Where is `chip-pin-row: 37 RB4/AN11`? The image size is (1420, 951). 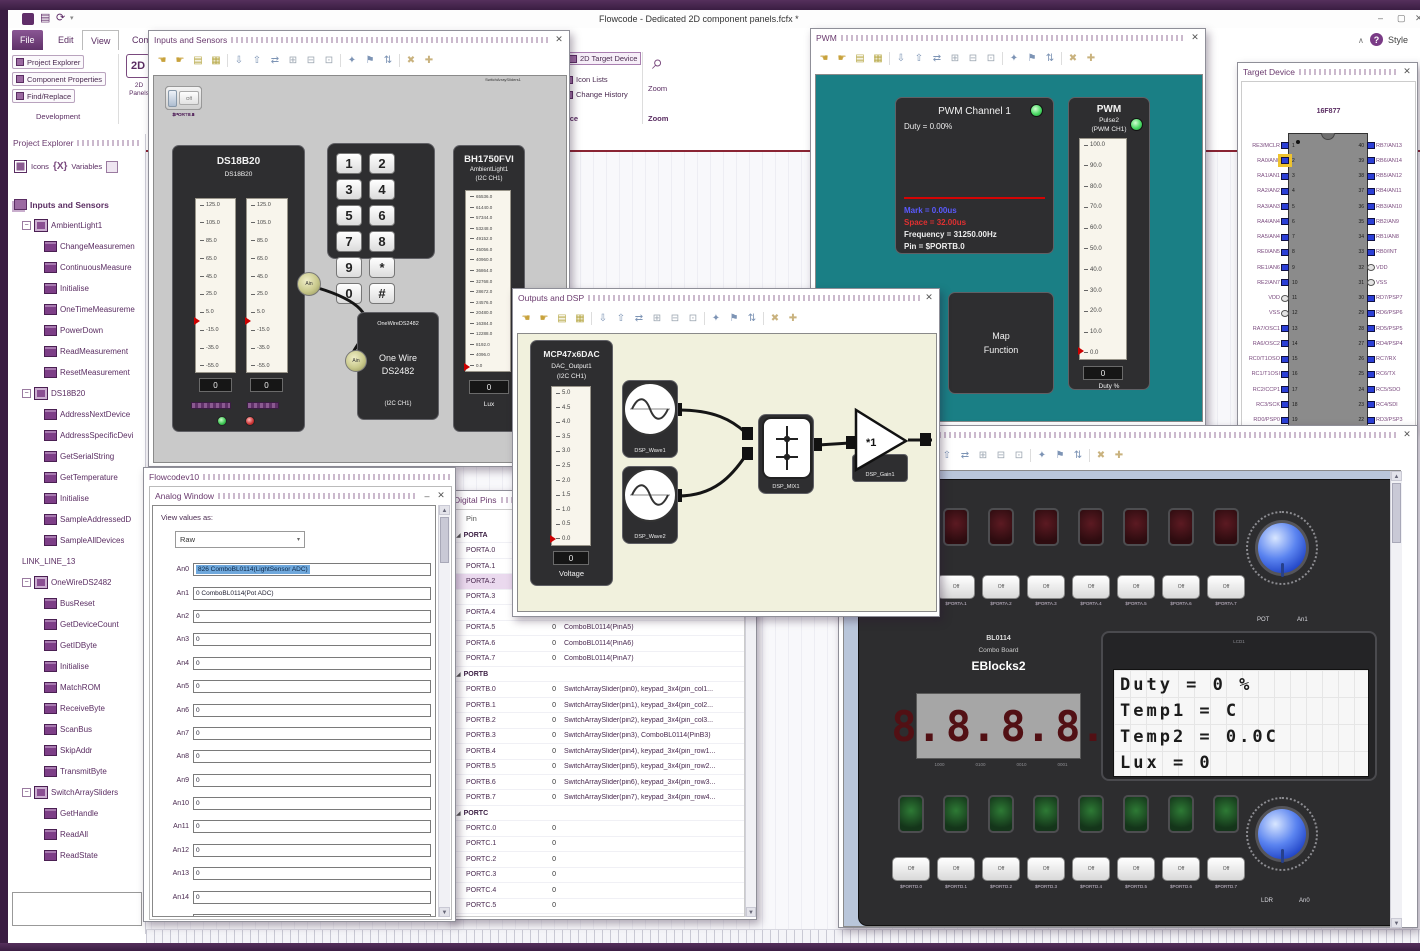 chip-pin-row: 37 RB4/AN11 is located at coordinates (1384, 191).